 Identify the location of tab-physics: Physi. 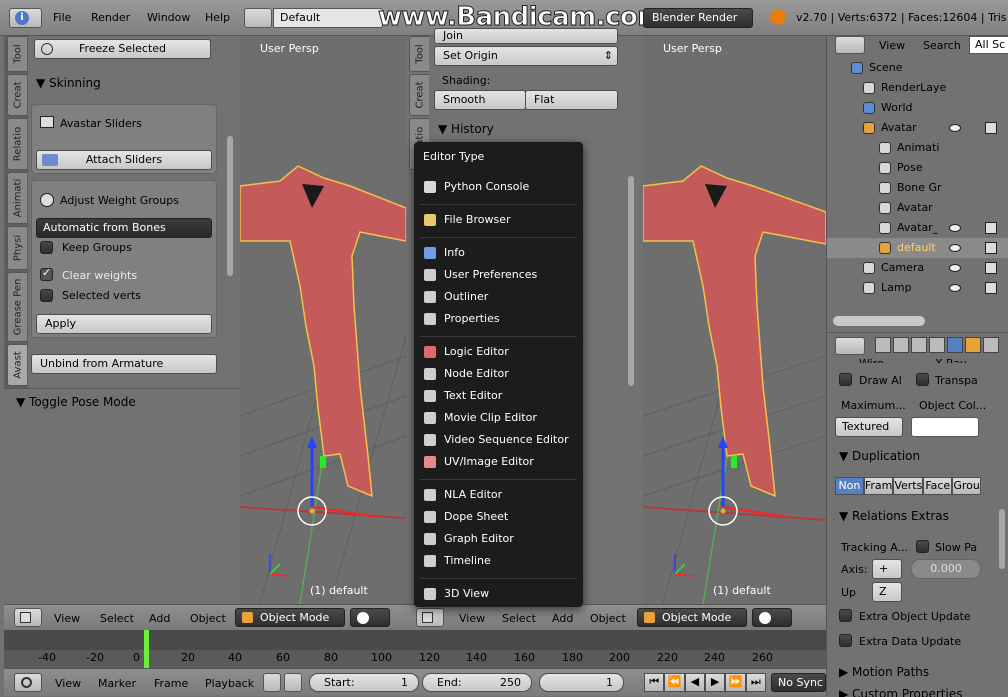
(17, 248).